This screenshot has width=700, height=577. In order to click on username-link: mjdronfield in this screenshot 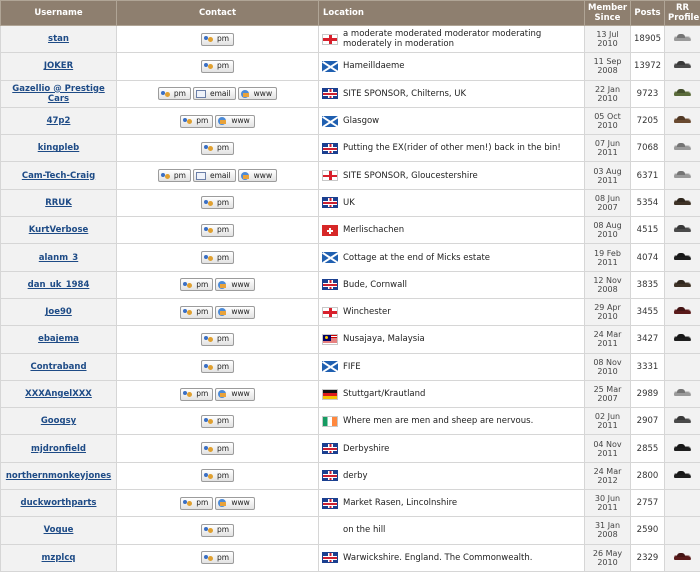, I will do `click(58, 449)`.